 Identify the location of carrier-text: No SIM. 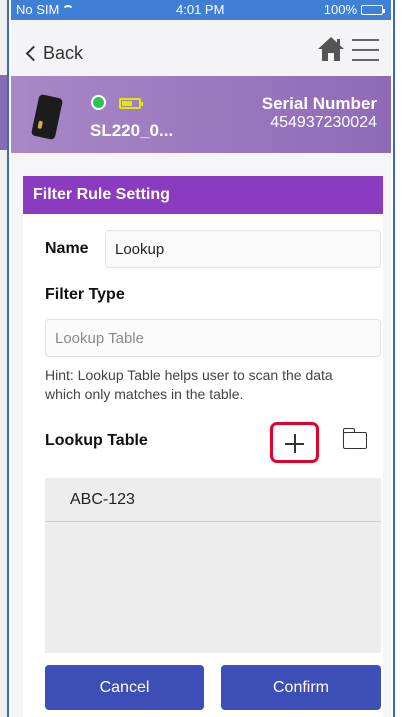
(38, 9).